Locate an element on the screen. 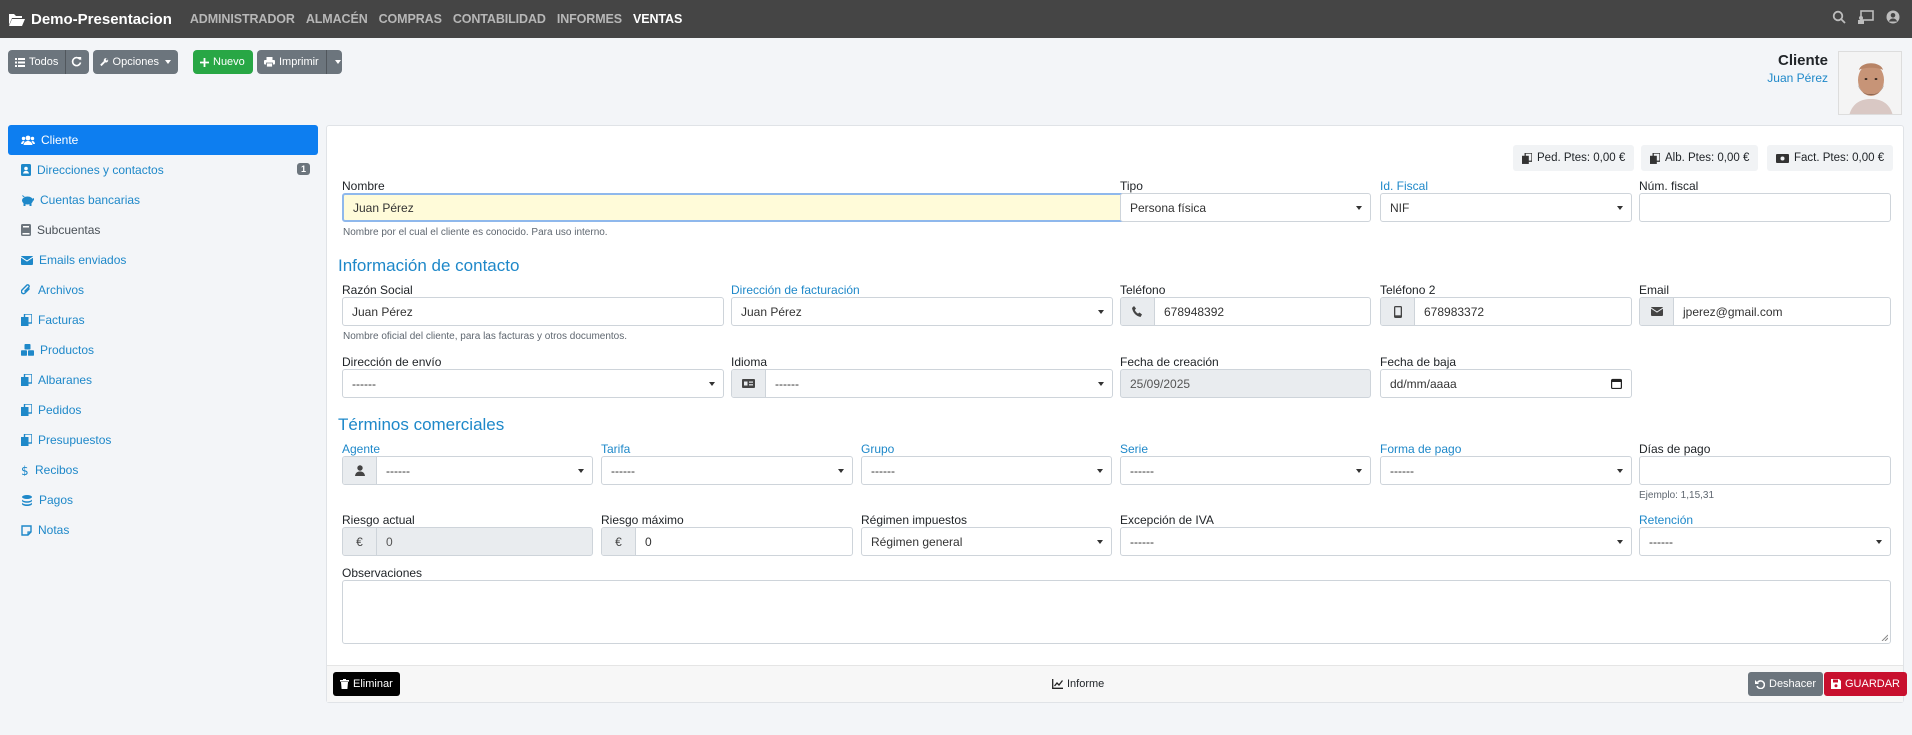  trash-icon is located at coordinates (344, 684).